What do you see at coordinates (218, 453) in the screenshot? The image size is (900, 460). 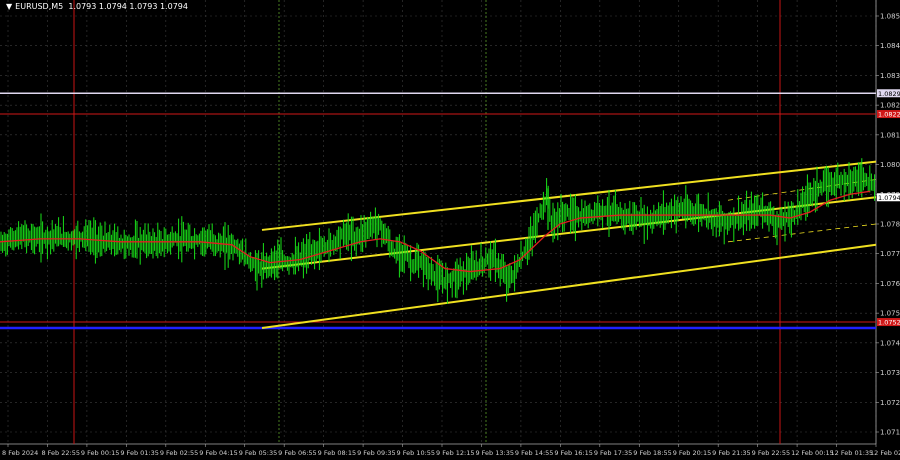 I see `x-tick-label: 9 Feb 04:15` at bounding box center [218, 453].